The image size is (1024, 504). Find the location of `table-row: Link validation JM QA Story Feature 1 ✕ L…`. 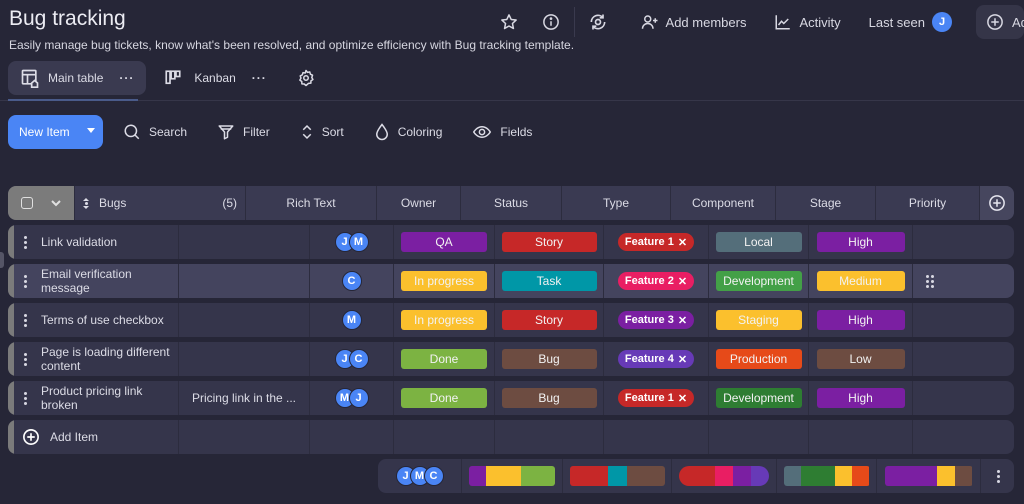

table-row: Link validation JM QA Story Feature 1 ✕ L… is located at coordinates (511, 242).